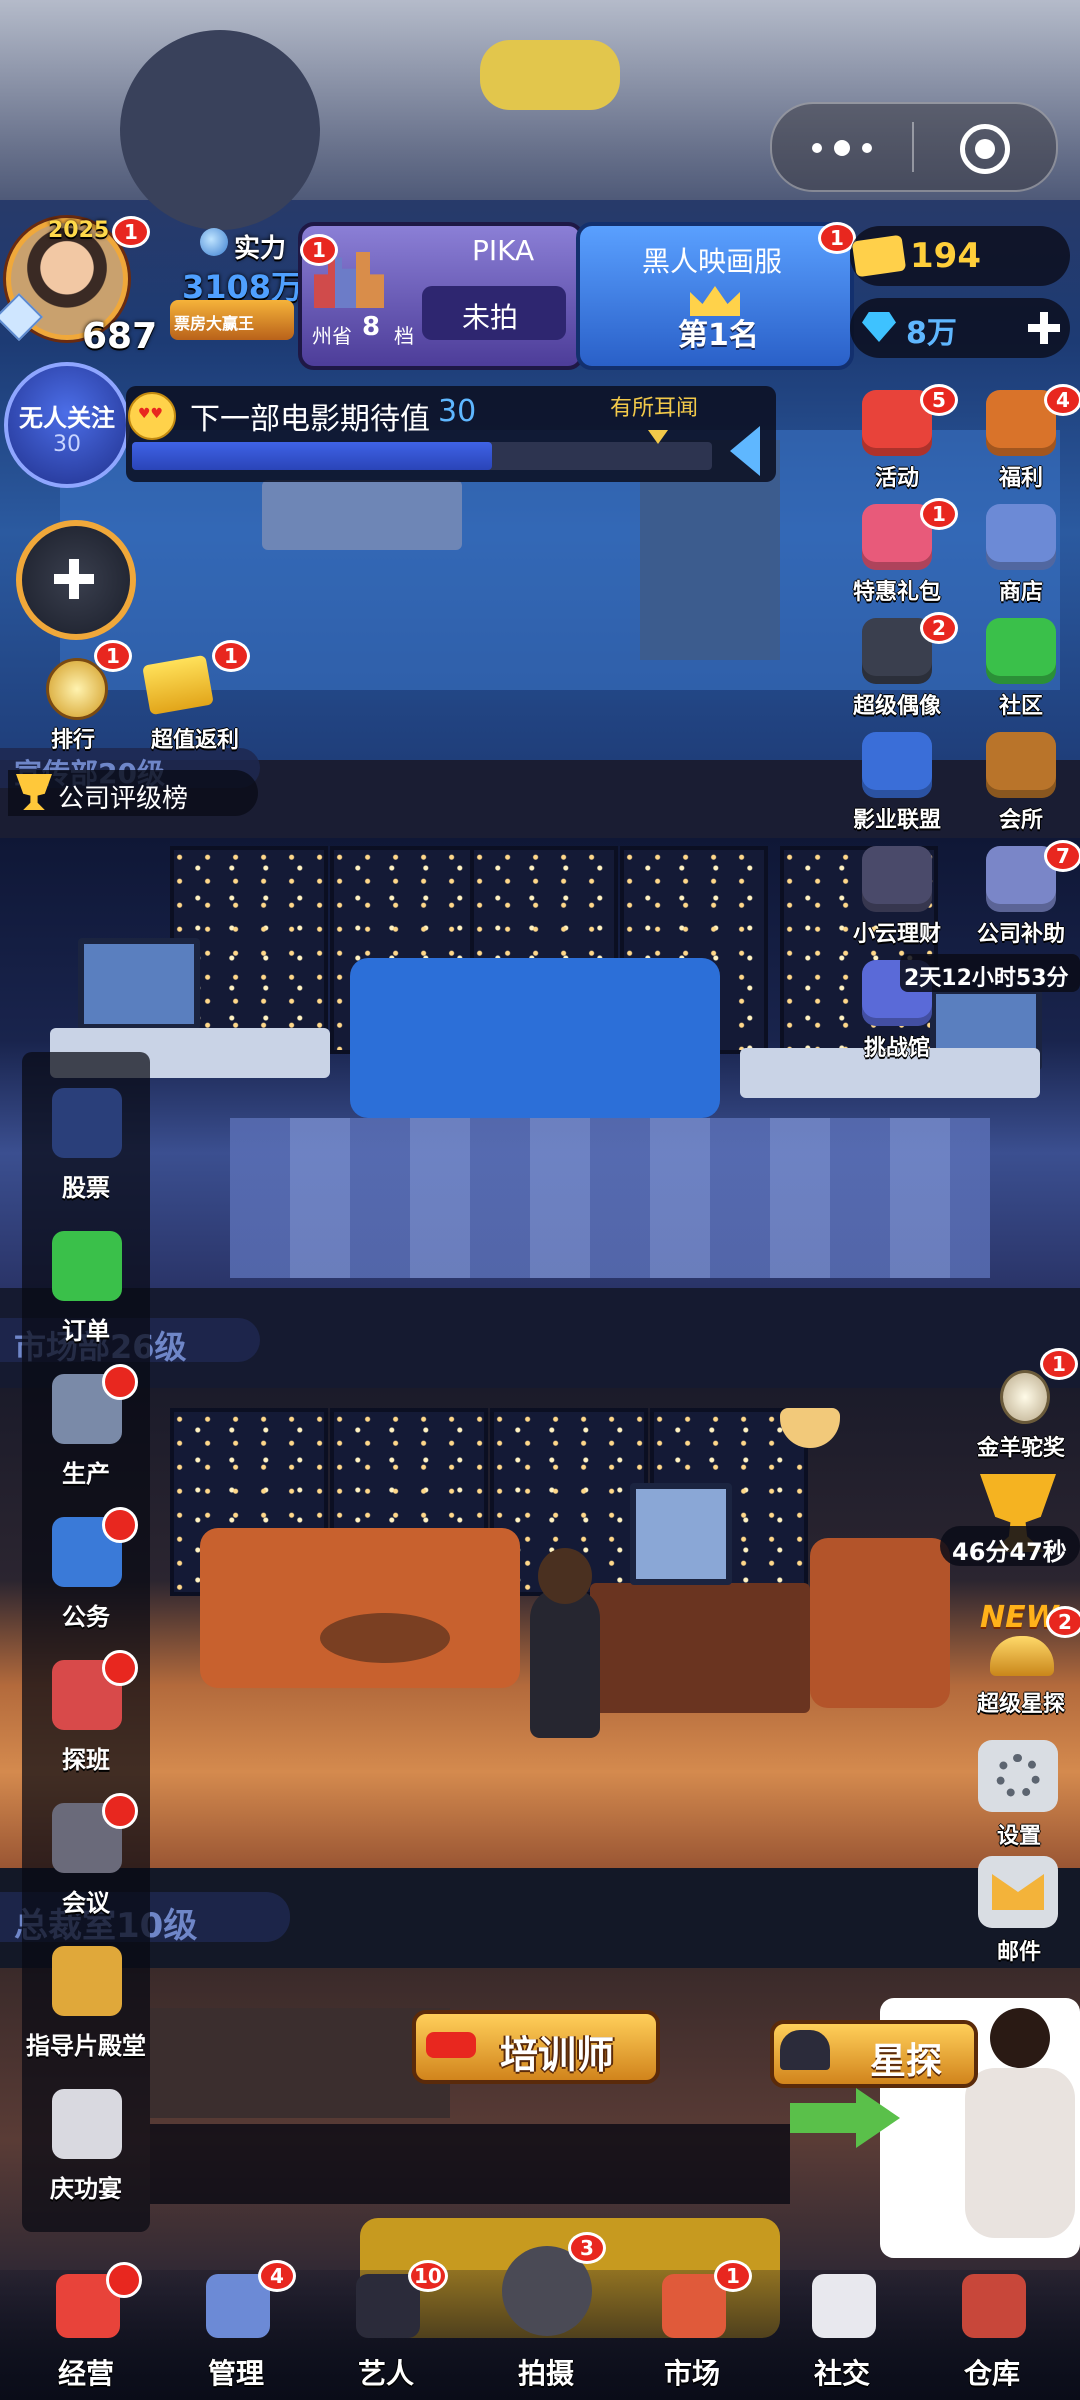 This screenshot has width=1080, height=2400. I want to click on left-menu-item-7: 庆功宴, so click(86, 2151).